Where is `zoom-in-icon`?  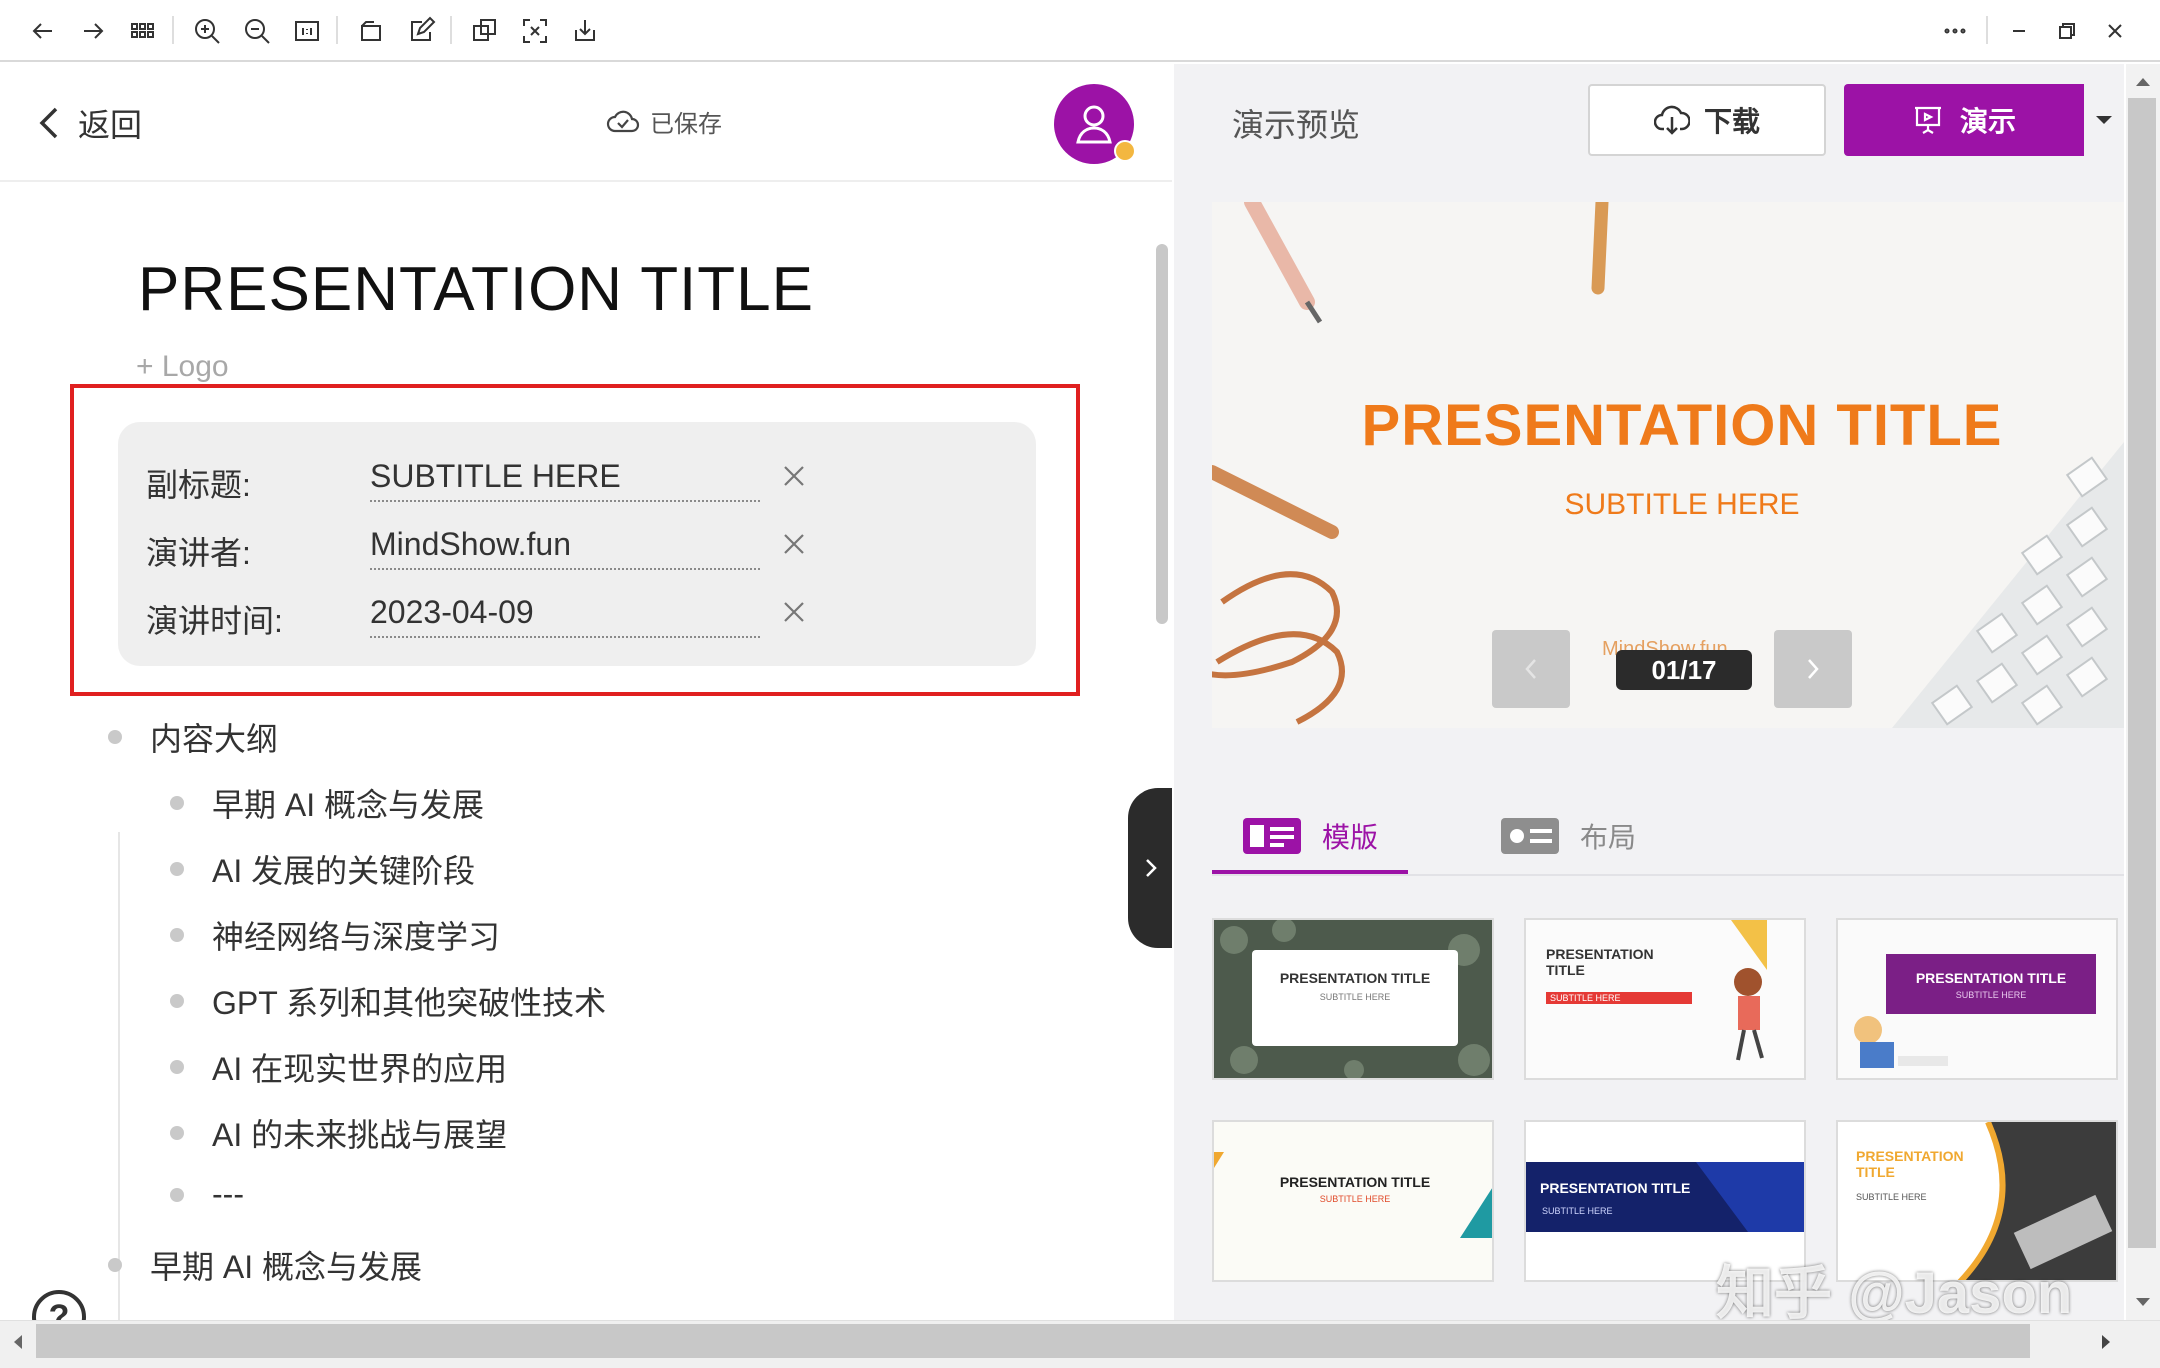
zoom-in-icon is located at coordinates (207, 31).